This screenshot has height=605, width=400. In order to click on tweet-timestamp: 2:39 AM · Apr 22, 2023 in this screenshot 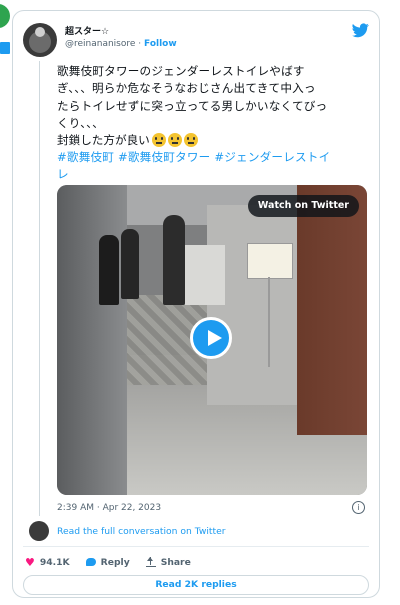, I will do `click(109, 508)`.